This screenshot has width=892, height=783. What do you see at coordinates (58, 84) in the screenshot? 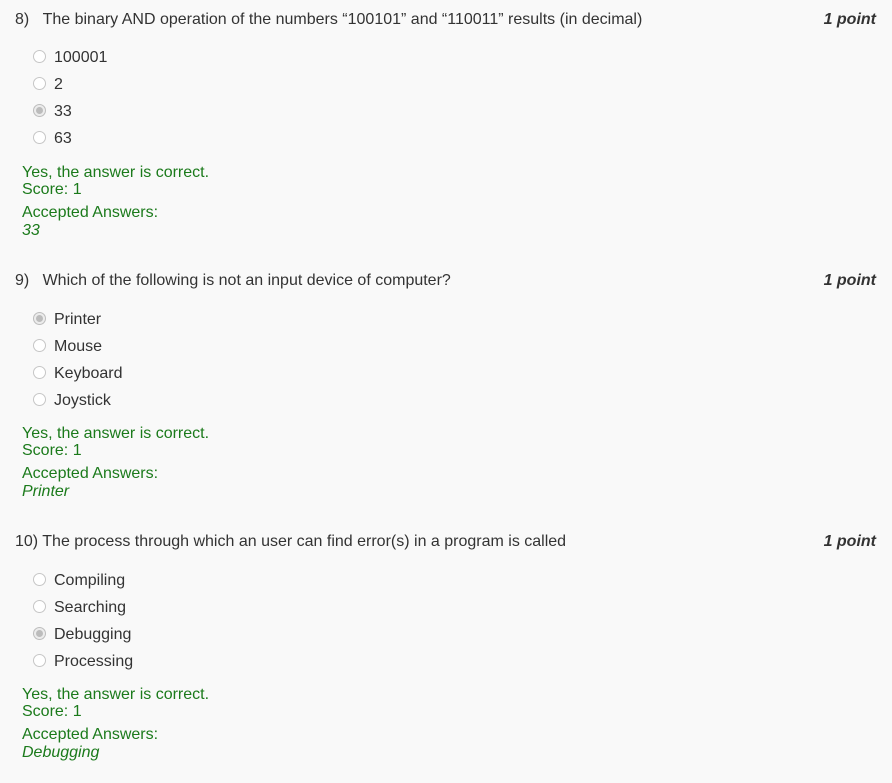
I see `option-label: 2` at bounding box center [58, 84].